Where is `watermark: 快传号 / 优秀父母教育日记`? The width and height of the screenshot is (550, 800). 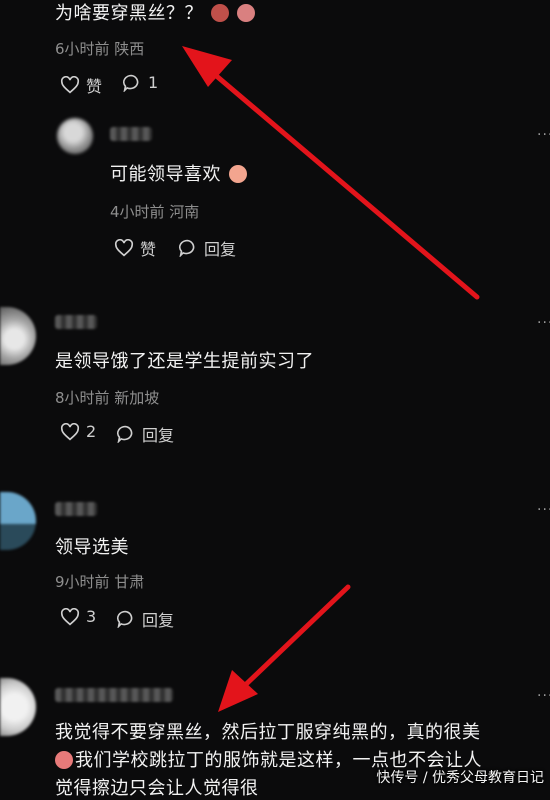 watermark: 快传号 / 优秀父母教育日记 is located at coordinates (460, 778).